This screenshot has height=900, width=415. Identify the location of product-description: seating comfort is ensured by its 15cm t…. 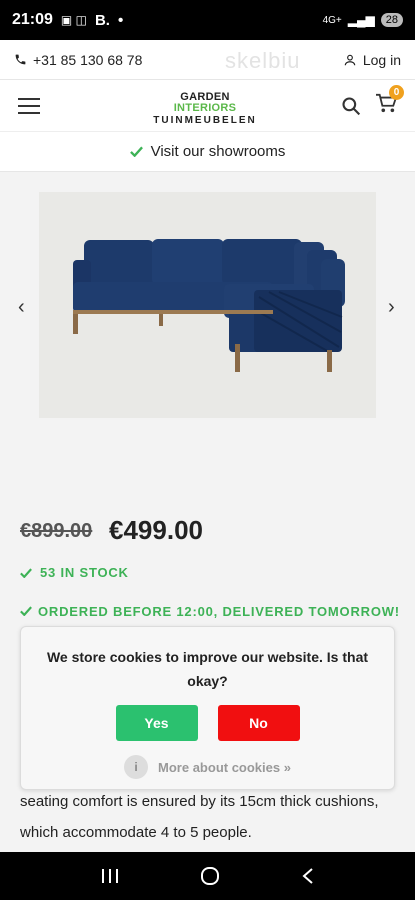
(199, 817).